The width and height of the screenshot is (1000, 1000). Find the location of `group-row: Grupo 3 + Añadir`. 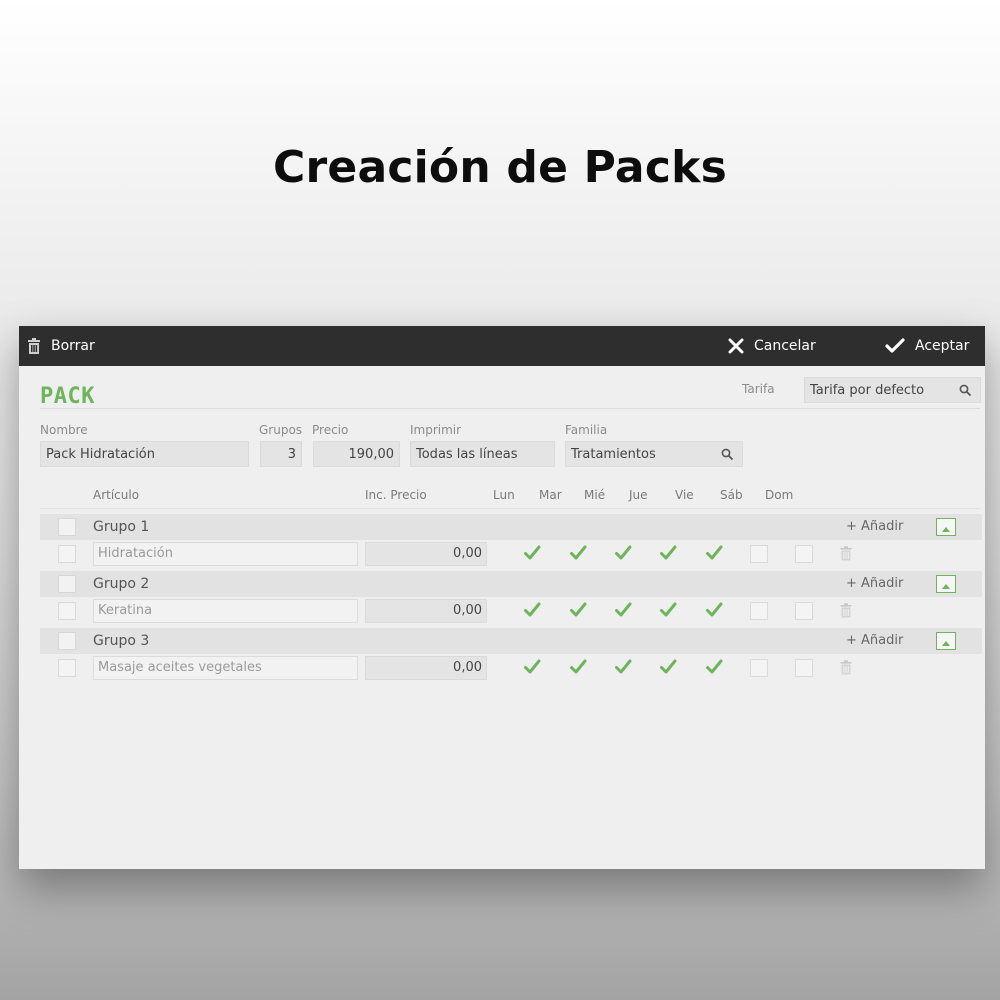

group-row: Grupo 3 + Añadir is located at coordinates (511, 641).